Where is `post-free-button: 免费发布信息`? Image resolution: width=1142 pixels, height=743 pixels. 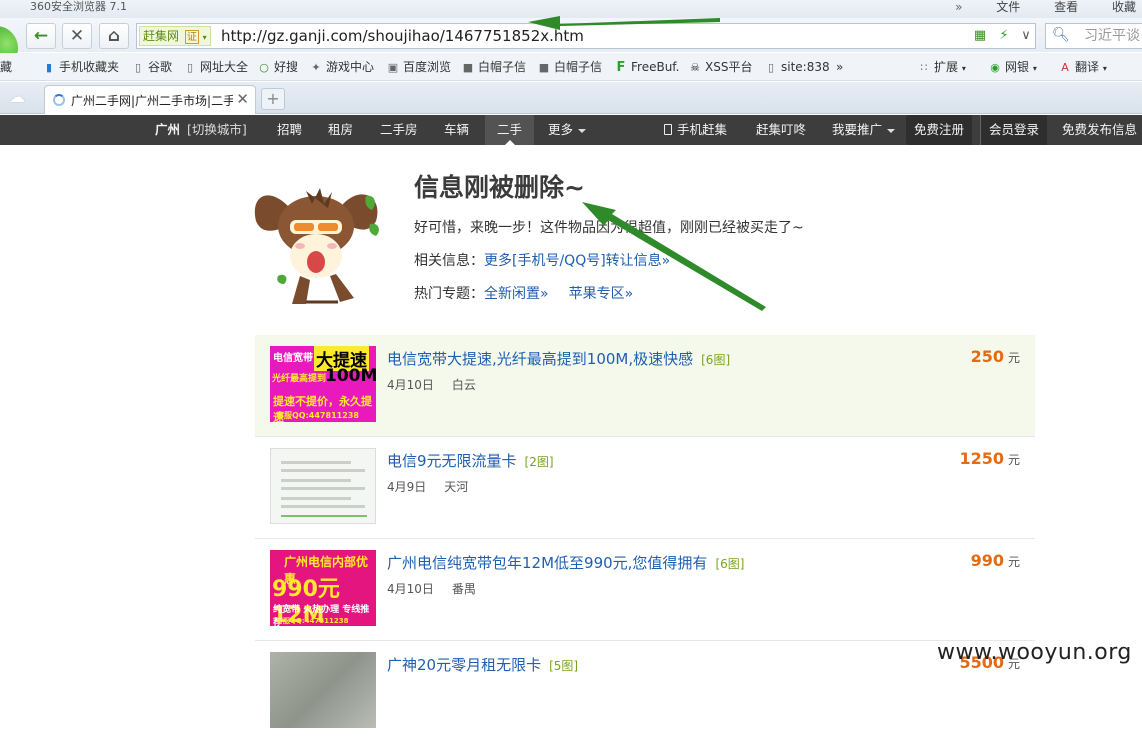
post-free-button: 免费发布信息 is located at coordinates (1099, 130).